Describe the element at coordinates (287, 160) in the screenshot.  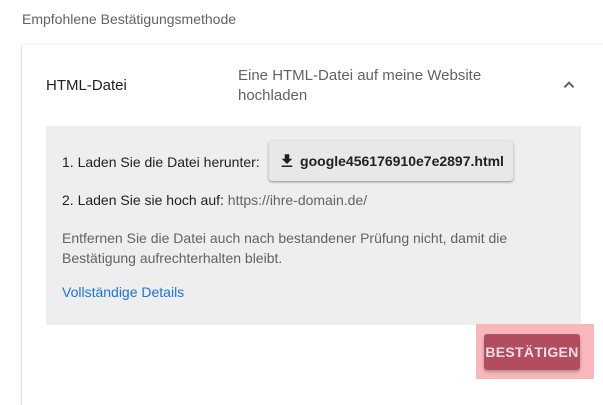
I see `download-icon` at that location.